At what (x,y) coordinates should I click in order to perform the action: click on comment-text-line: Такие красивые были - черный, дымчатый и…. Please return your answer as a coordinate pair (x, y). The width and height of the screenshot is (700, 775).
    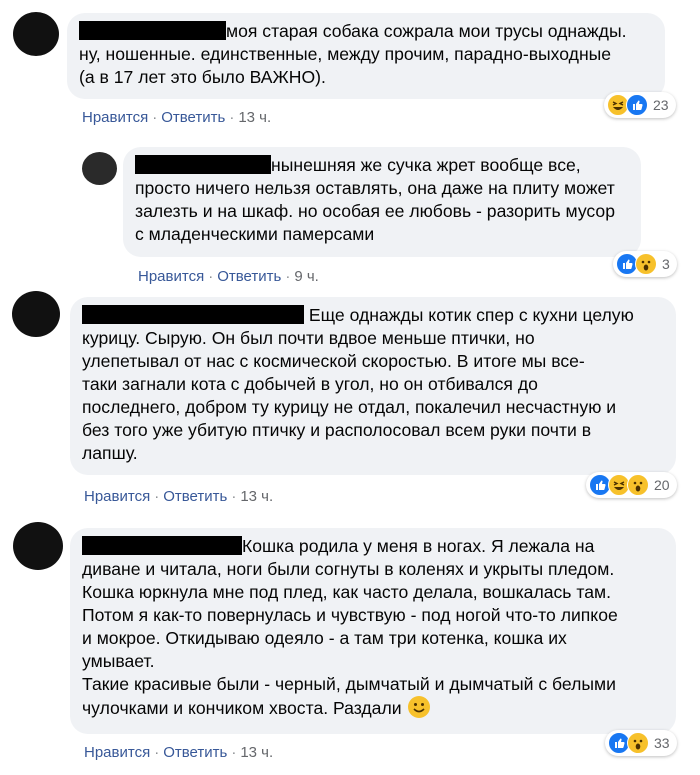
    Looking at the image, I should click on (349, 684).